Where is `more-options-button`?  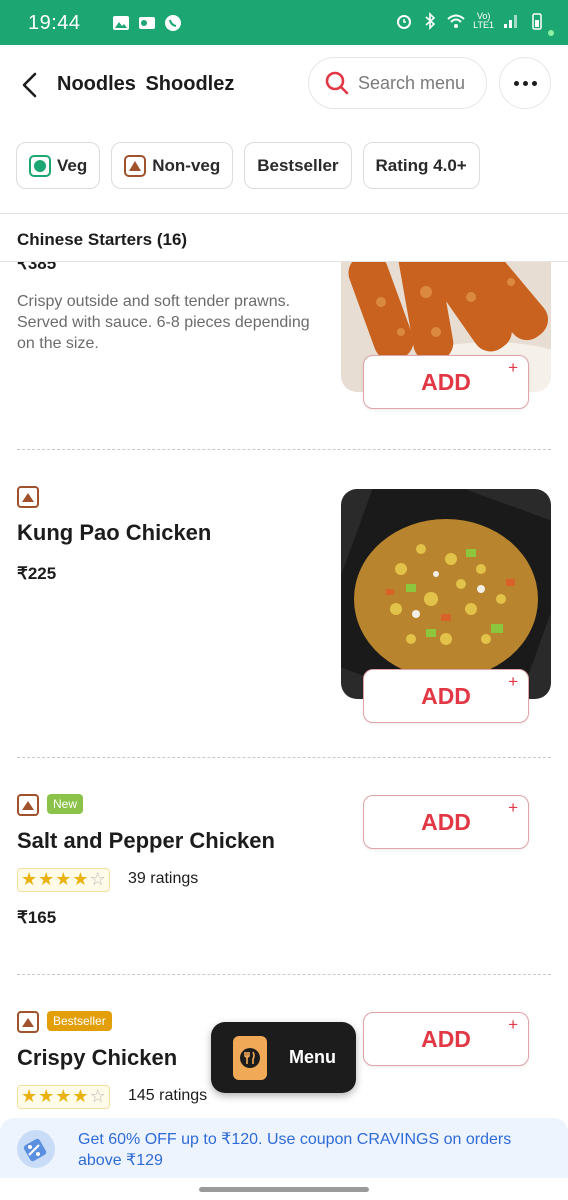
more-options-button is located at coordinates (525, 83).